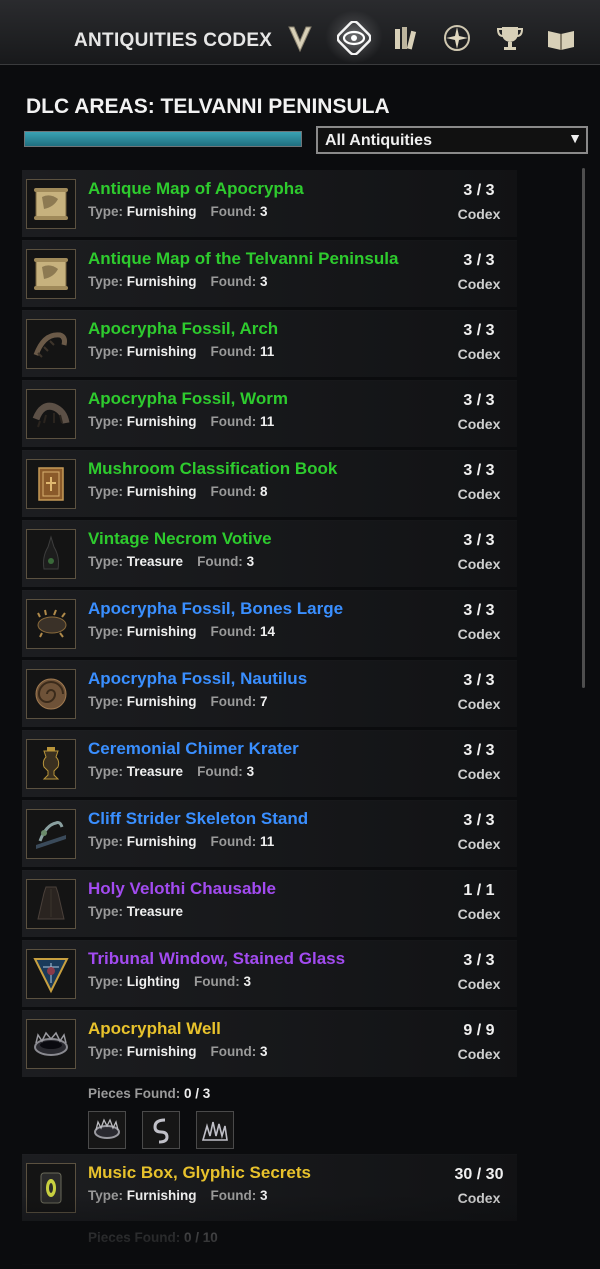 Image resolution: width=600 pixels, height=1269 pixels. Describe the element at coordinates (215, 1130) in the screenshot. I see `spikes-piece-icon` at that location.